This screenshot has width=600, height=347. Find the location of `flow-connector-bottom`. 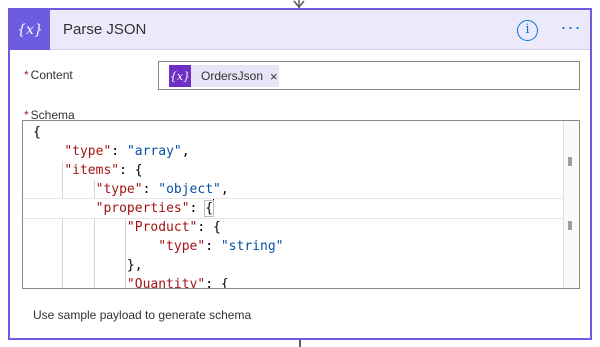

flow-connector-bottom is located at coordinates (300, 343).